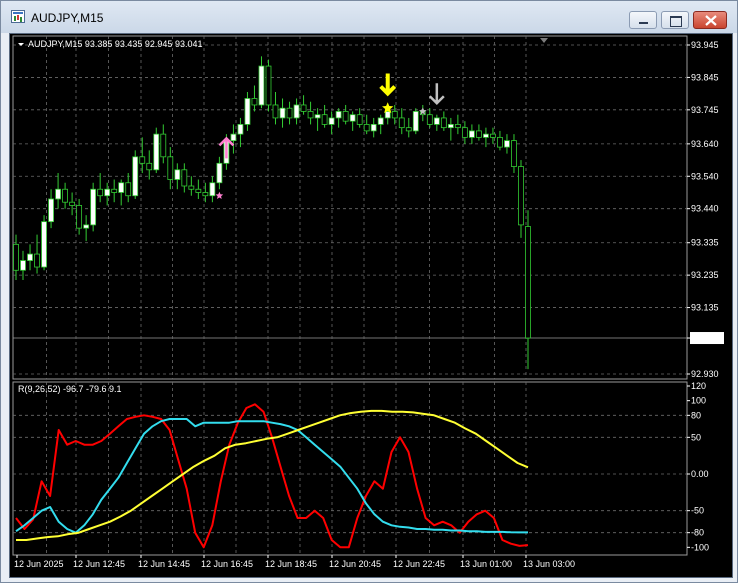 This screenshot has height=583, width=738. I want to click on buy-arrow-icon, so click(226, 147).